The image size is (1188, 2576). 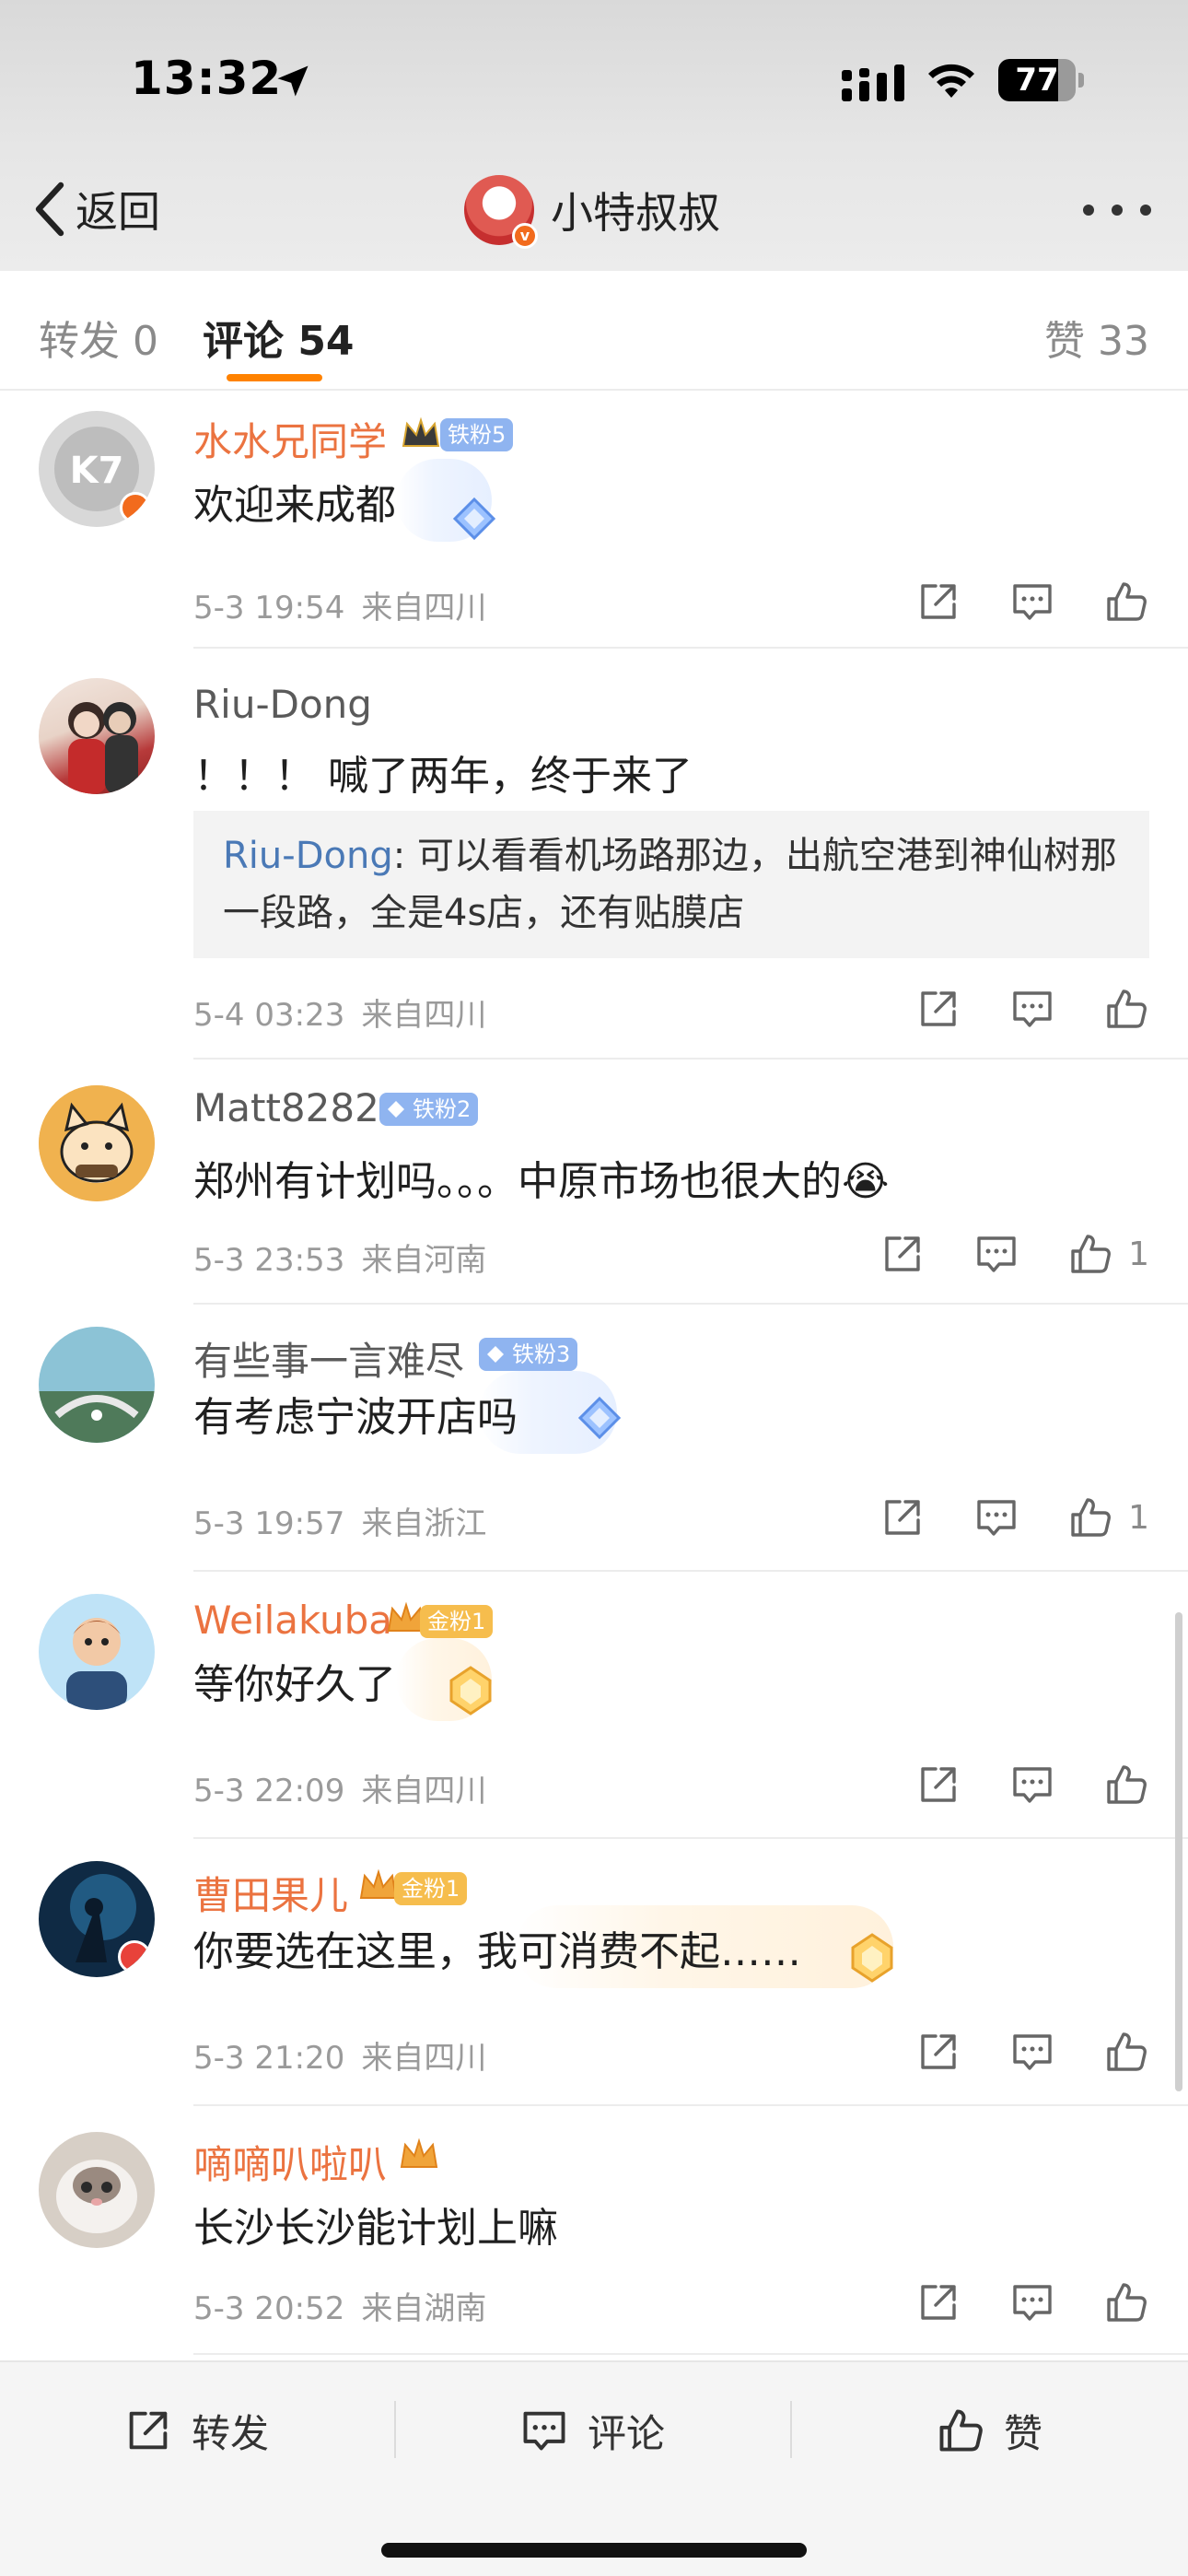 I want to click on comment-location: 来自四川, so click(x=424, y=608).